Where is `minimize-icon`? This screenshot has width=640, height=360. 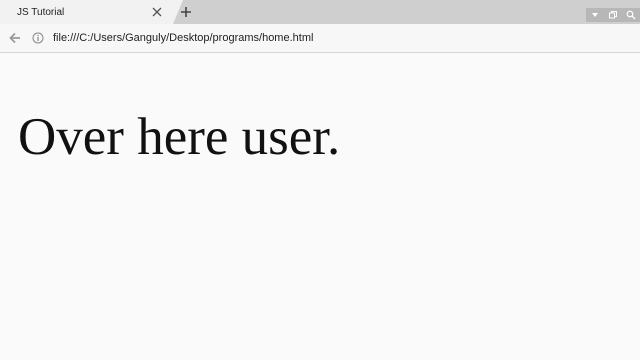
minimize-icon is located at coordinates (595, 15).